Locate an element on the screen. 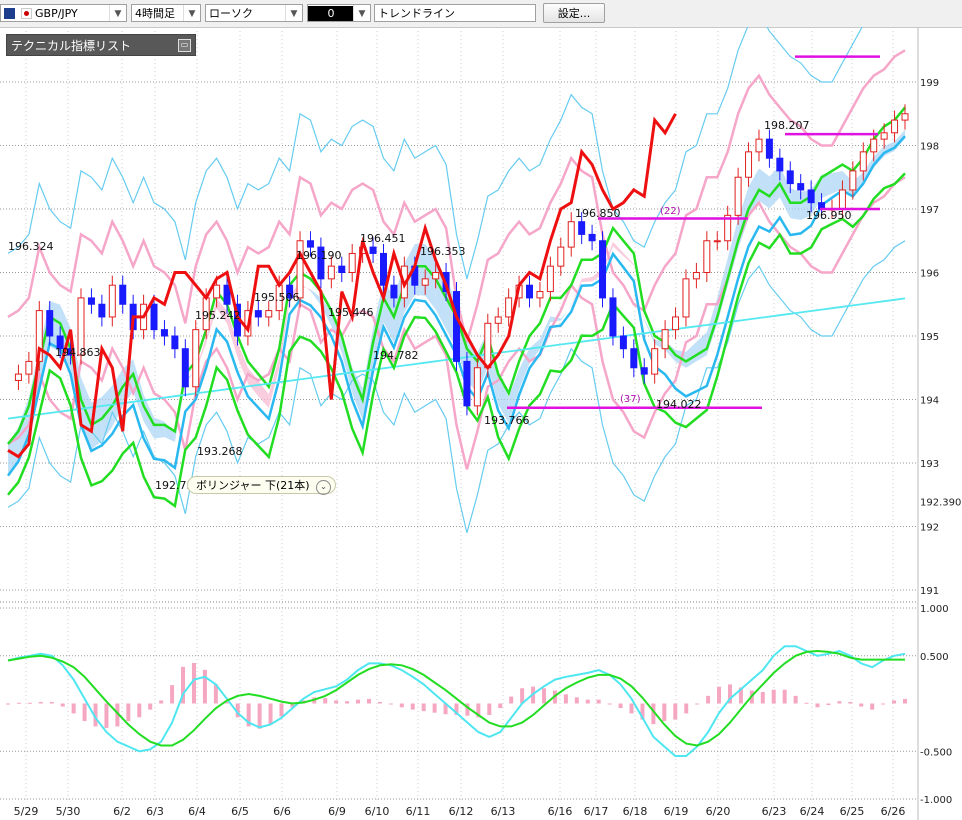 The width and height of the screenshot is (962, 820). y-tick-label: 199 is located at coordinates (929, 83).